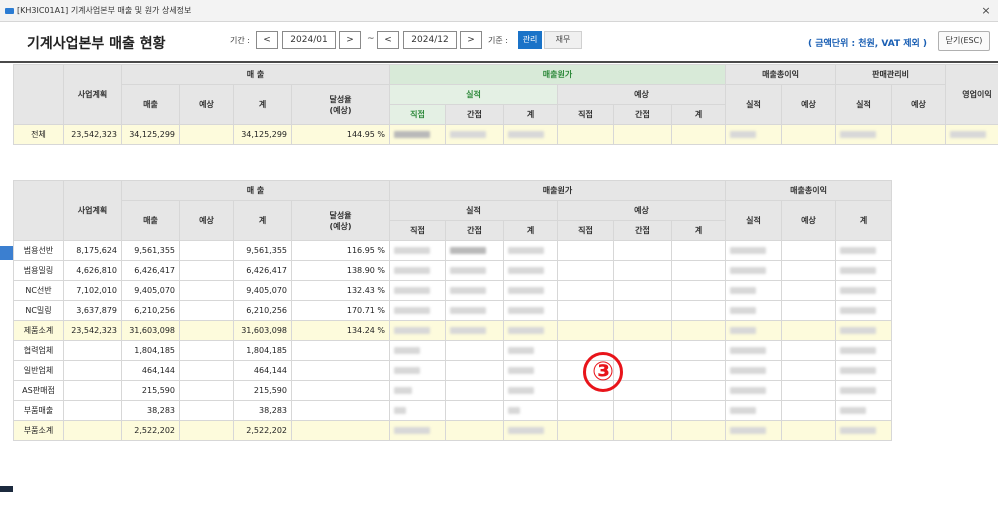  What do you see at coordinates (38, 390) in the screenshot?
I see `row-label: AS판매점` at bounding box center [38, 390].